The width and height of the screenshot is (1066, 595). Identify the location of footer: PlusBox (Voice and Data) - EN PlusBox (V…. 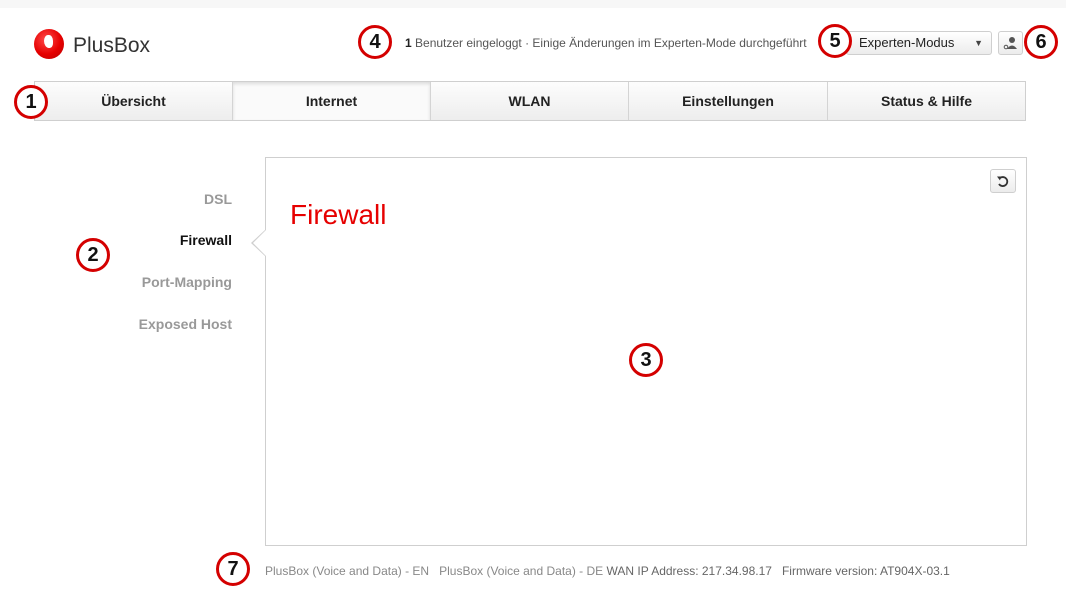
(655, 571).